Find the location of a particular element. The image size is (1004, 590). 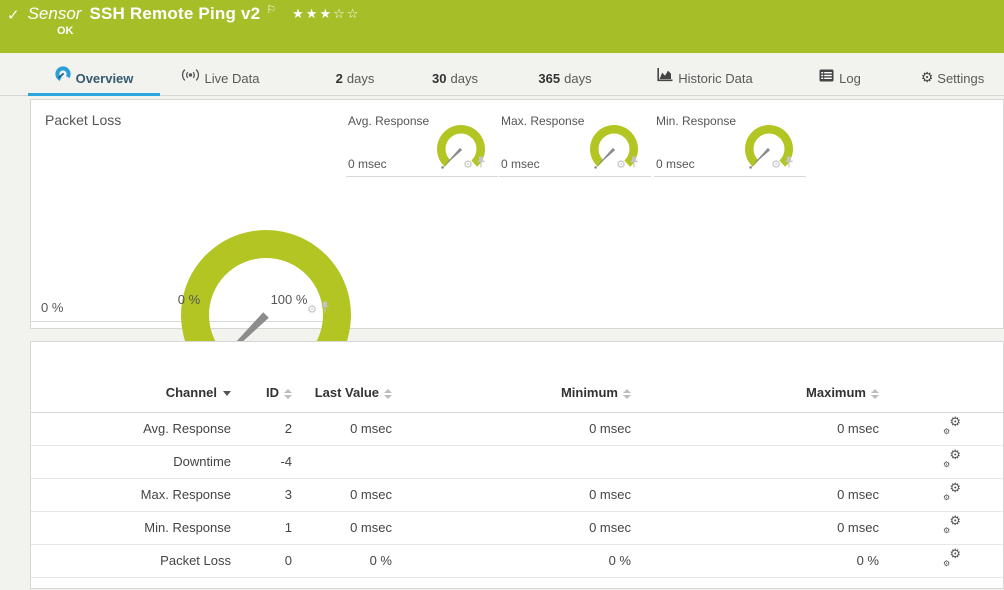

status-badge: OK is located at coordinates (65, 31).